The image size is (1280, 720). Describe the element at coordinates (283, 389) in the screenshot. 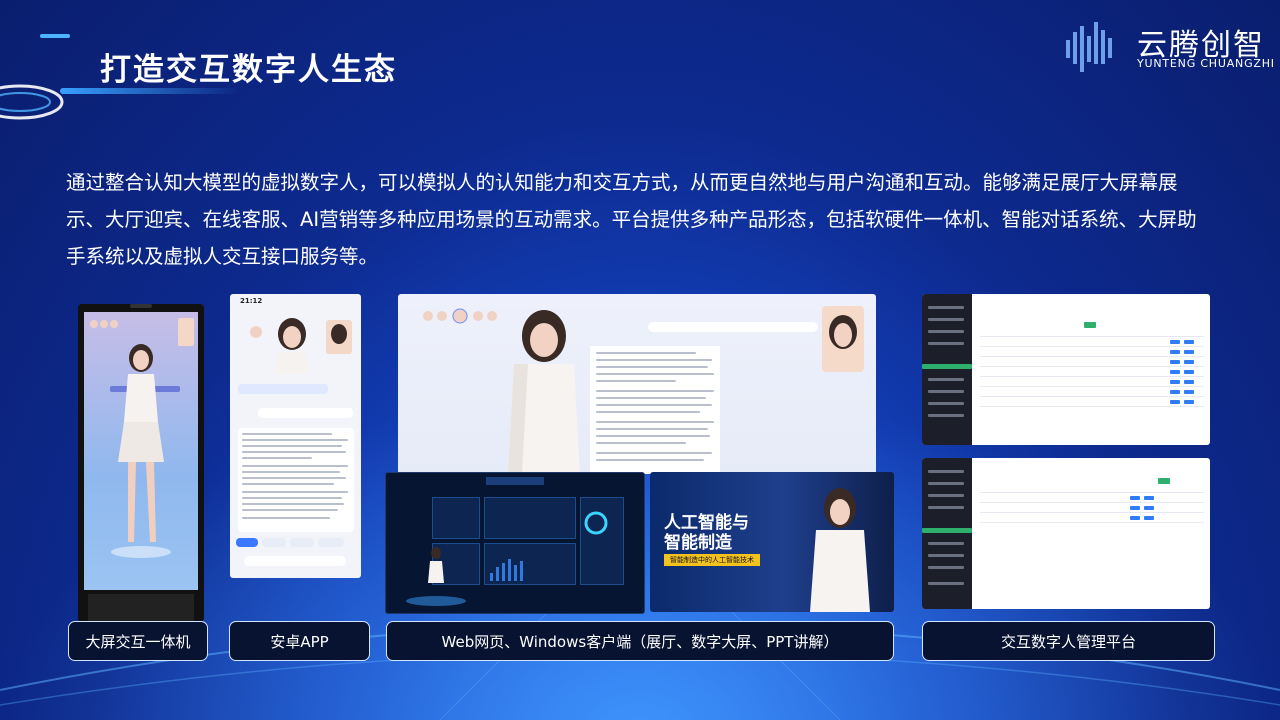

I see `chat-bubble-user` at that location.